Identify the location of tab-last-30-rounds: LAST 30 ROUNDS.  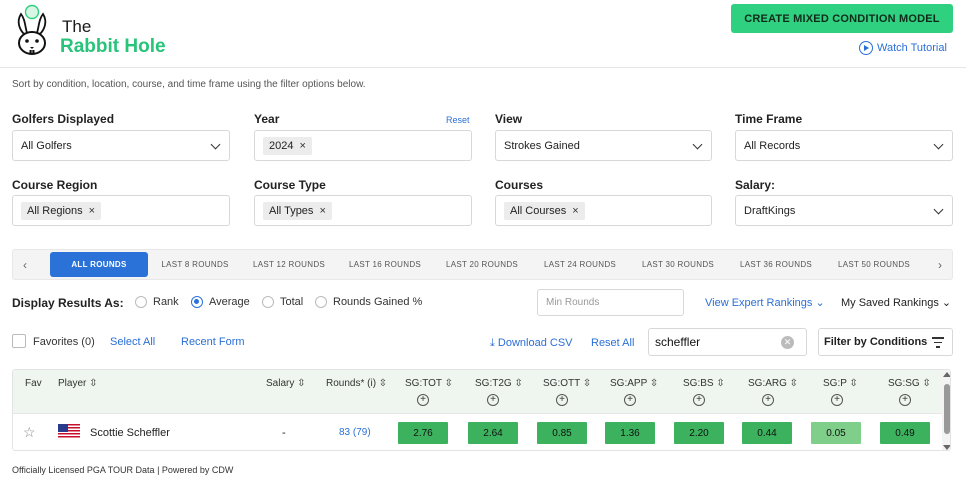
(678, 264).